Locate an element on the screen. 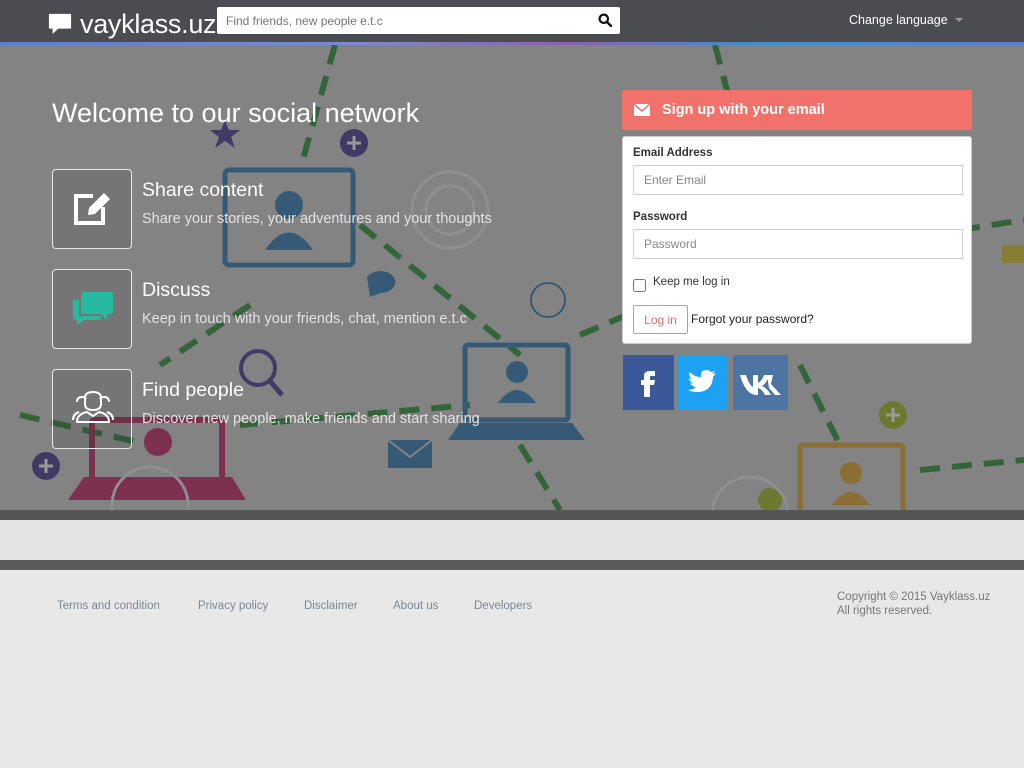  email-label: Email Address is located at coordinates (673, 153).